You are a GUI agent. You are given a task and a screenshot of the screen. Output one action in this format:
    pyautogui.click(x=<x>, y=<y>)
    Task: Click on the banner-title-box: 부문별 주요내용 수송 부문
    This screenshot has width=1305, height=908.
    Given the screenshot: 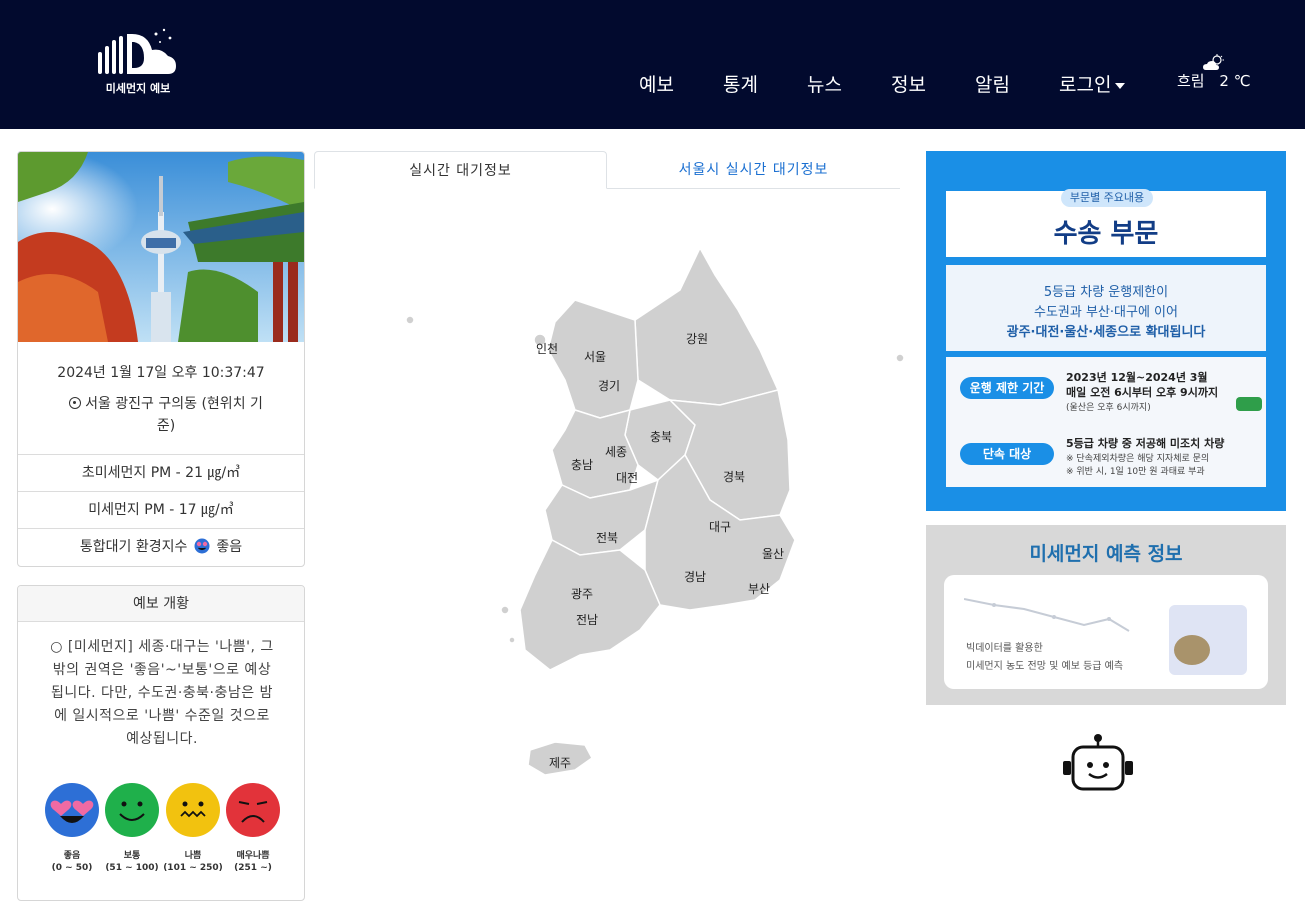 What is the action you would take?
    pyautogui.click(x=1106, y=223)
    